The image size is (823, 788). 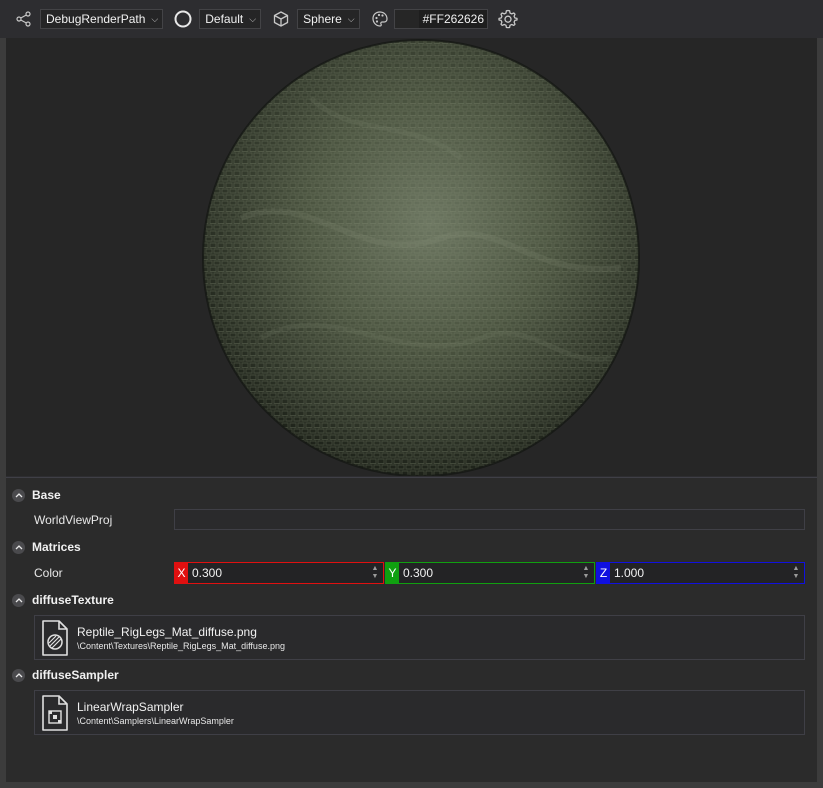 I want to click on shading-icon, so click(x=183, y=19).